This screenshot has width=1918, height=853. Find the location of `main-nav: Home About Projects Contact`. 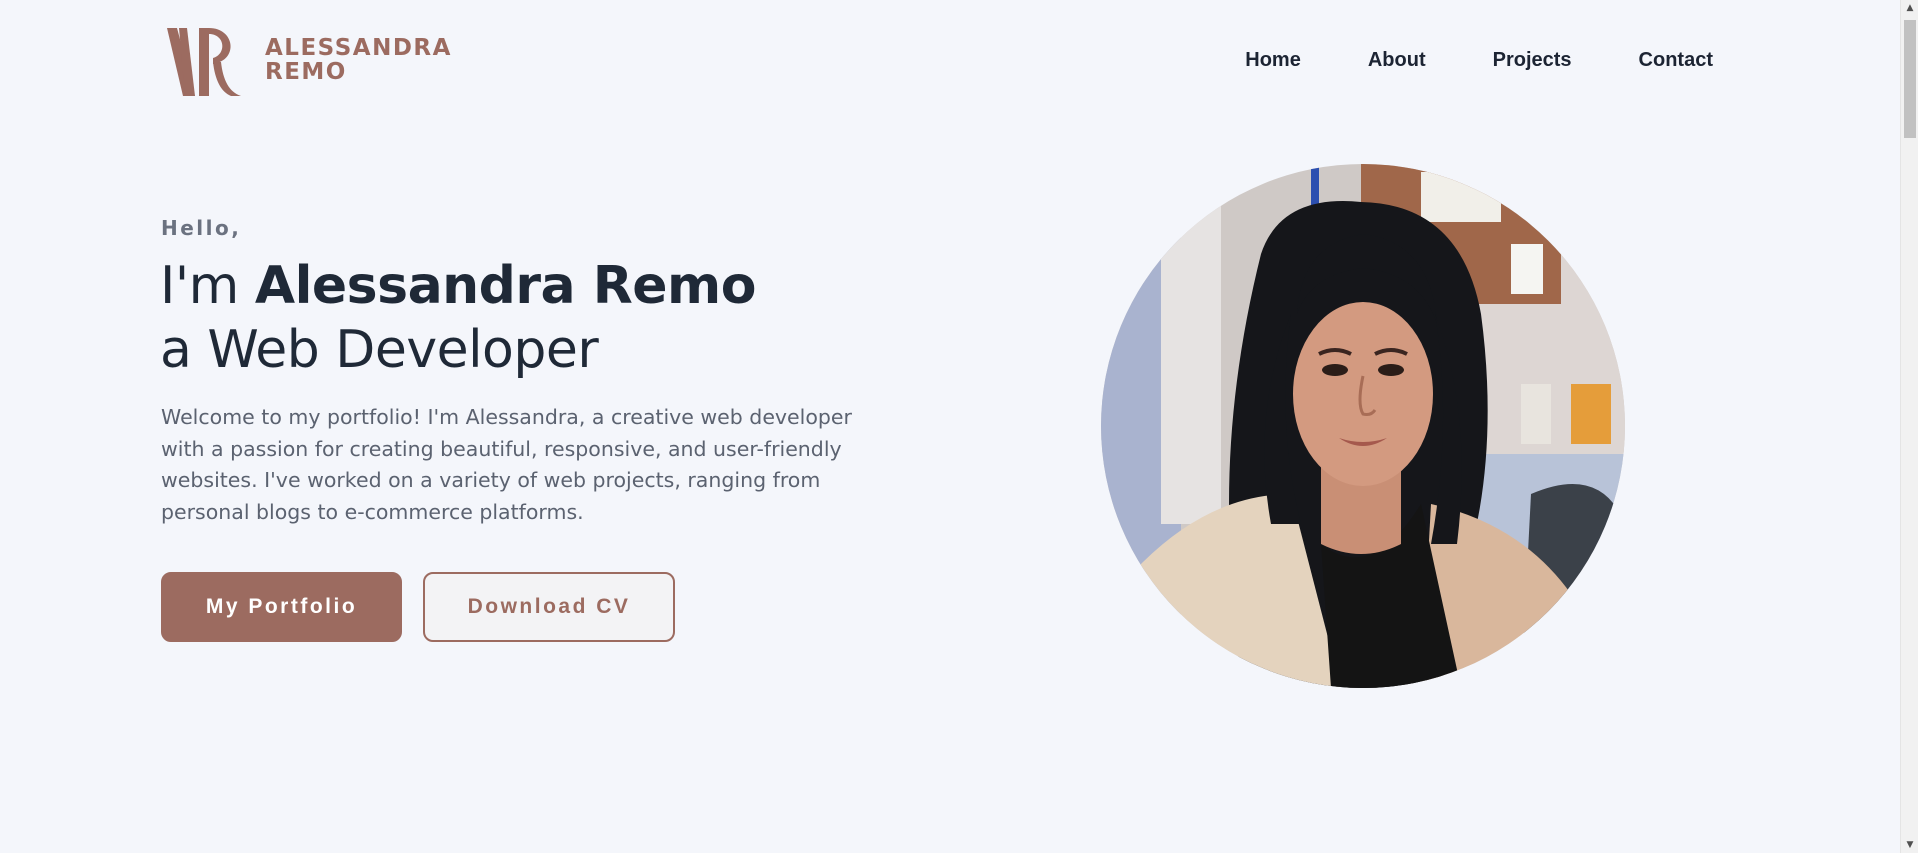

main-nav: Home About Projects Contact is located at coordinates (1479, 60).